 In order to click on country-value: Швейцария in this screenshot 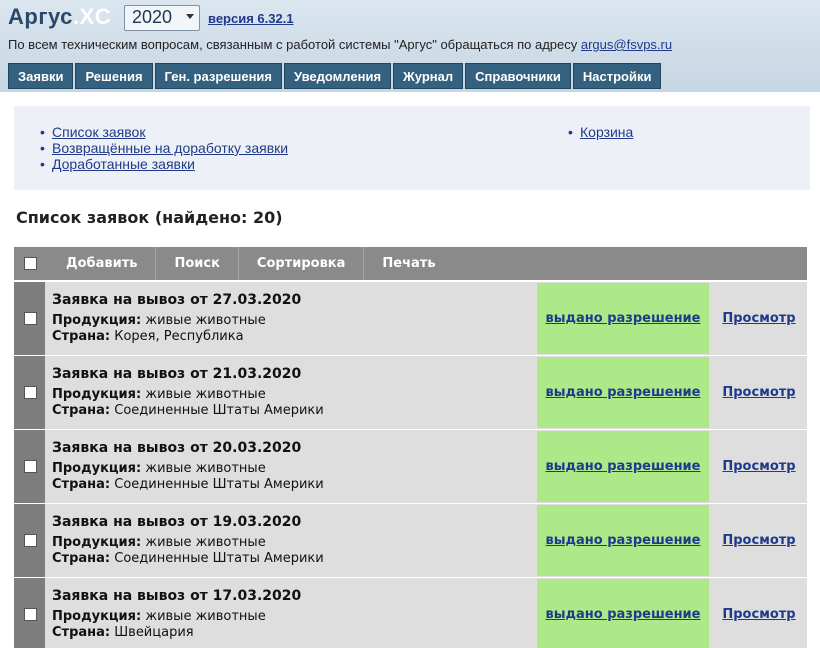, I will do `click(154, 632)`.